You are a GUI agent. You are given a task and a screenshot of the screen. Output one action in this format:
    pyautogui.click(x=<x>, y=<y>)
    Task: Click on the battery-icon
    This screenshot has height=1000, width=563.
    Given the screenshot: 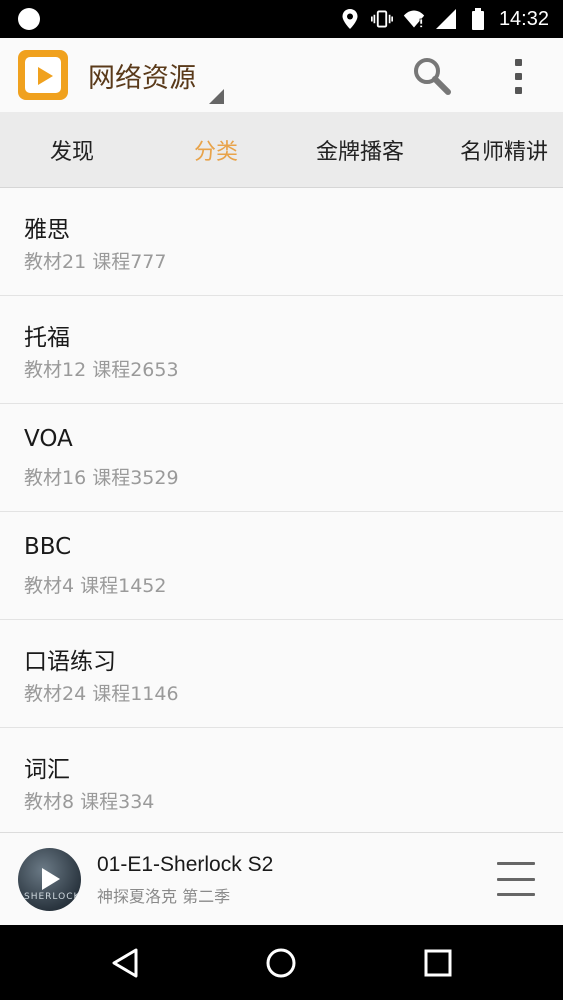 What is the action you would take?
    pyautogui.click(x=478, y=19)
    